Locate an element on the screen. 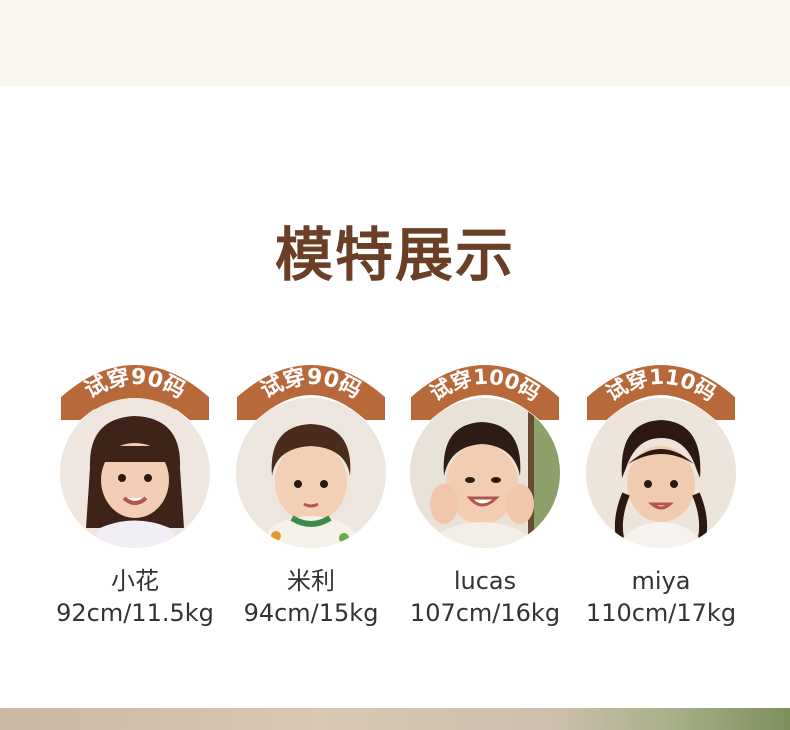  bottom-photo-strip is located at coordinates (395, 719).